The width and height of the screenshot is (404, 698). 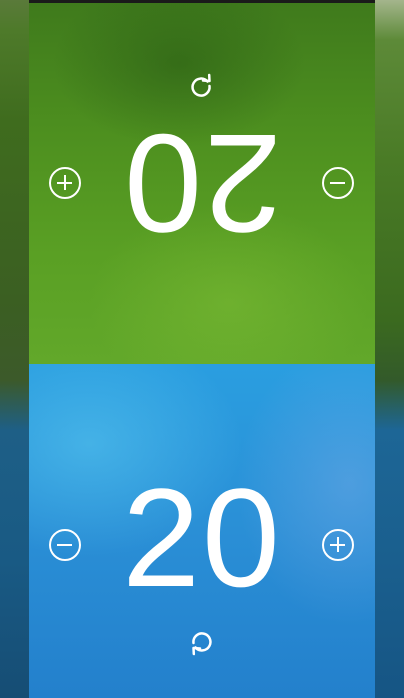 I want to click on bottom-reset-button, so click(x=202, y=643).